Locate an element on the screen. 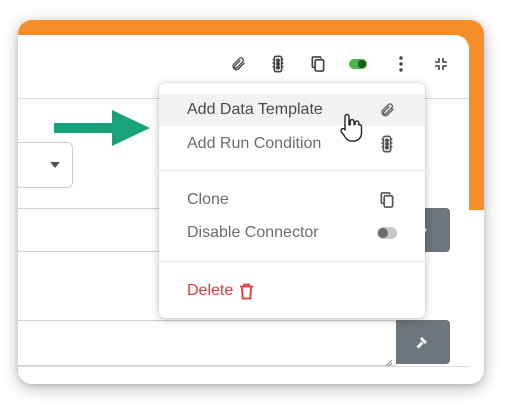 The width and height of the screenshot is (507, 412). resize-grip-icon is located at coordinates (389, 360).